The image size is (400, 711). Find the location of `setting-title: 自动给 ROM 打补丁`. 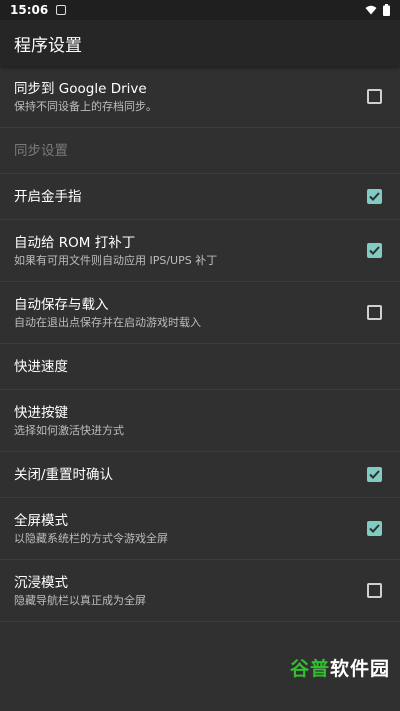

setting-title: 自动给 ROM 打补丁 is located at coordinates (75, 242).